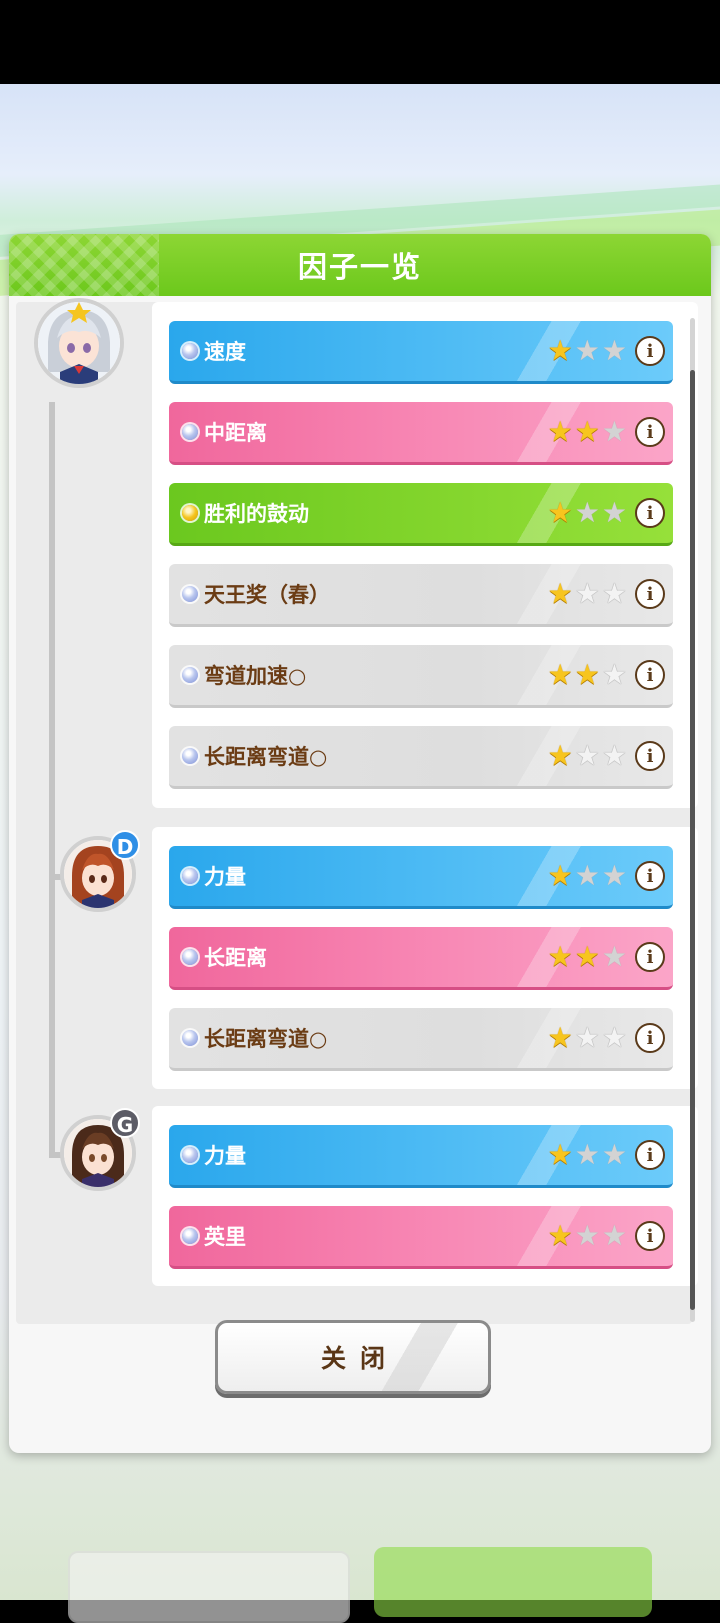 The width and height of the screenshot is (720, 1623). I want to click on parent-avatar, so click(79, 343).